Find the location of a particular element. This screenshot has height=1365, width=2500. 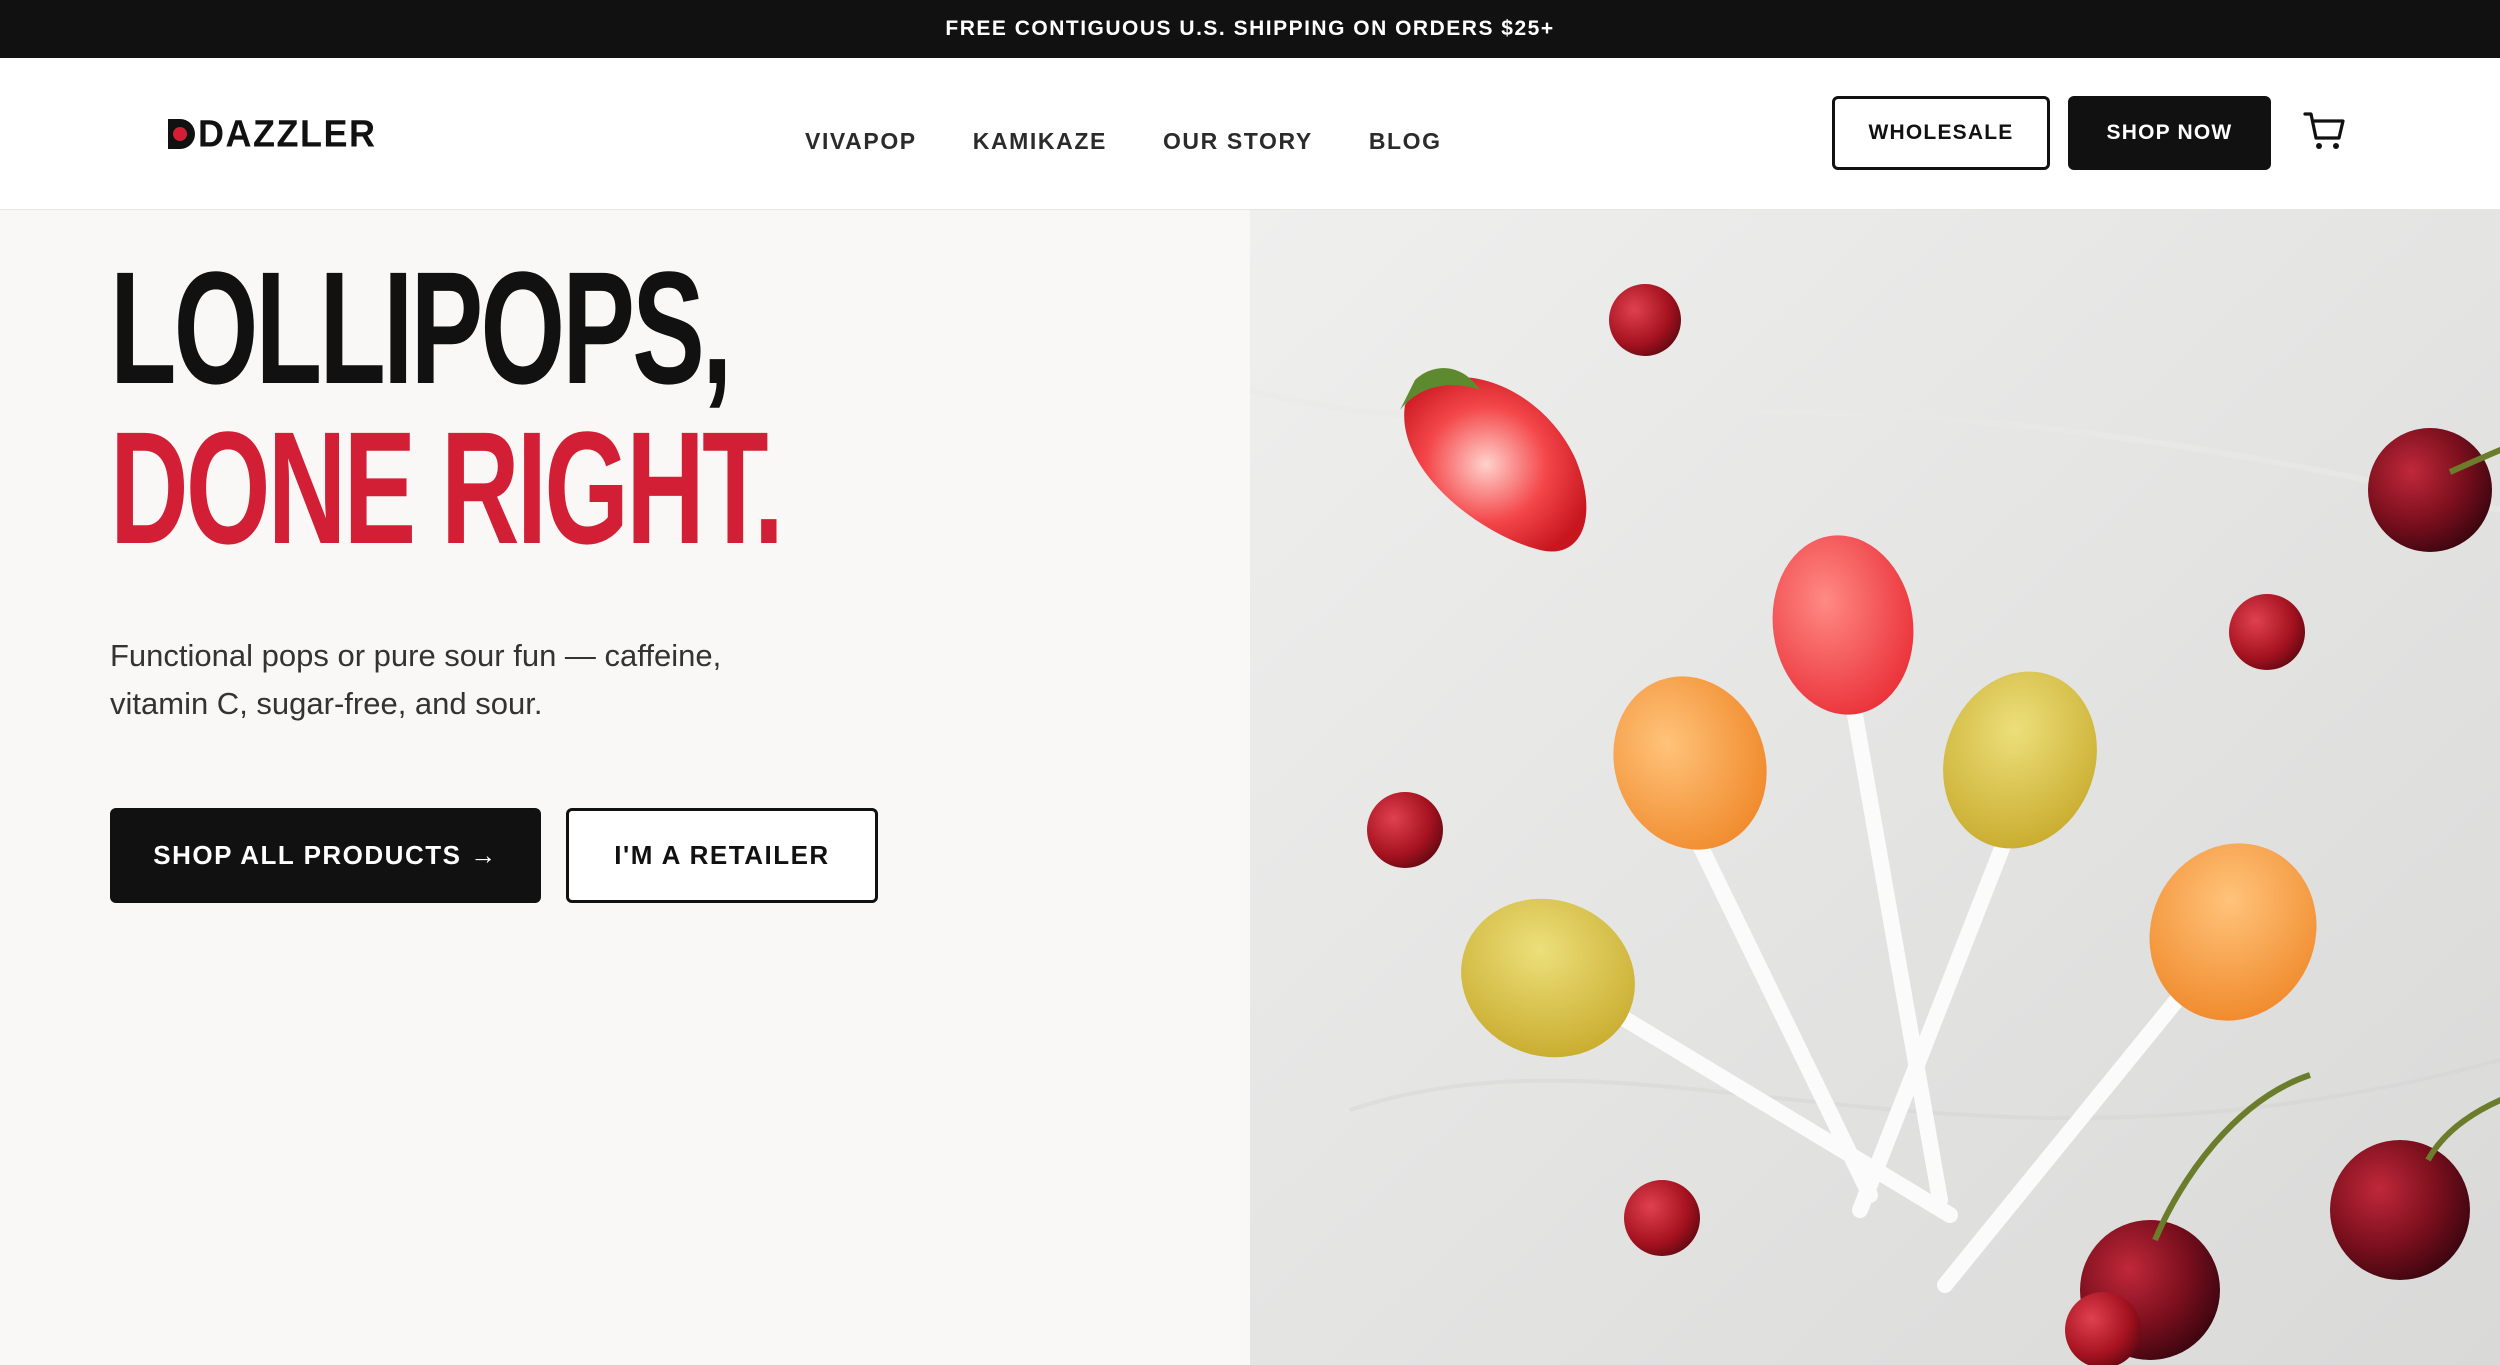

hero-headline: LOLLIPOPS, DONE RIGHT. is located at coordinates (603, 408).